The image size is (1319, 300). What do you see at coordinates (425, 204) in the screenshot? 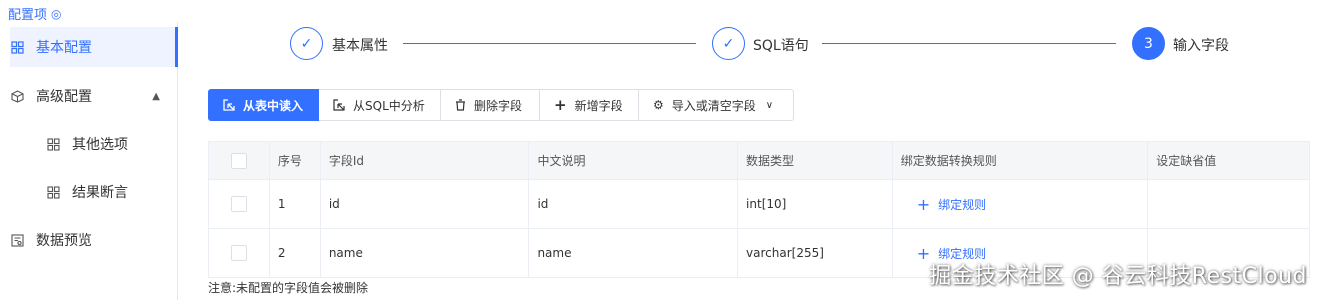
I see `field-id-cell: id` at bounding box center [425, 204].